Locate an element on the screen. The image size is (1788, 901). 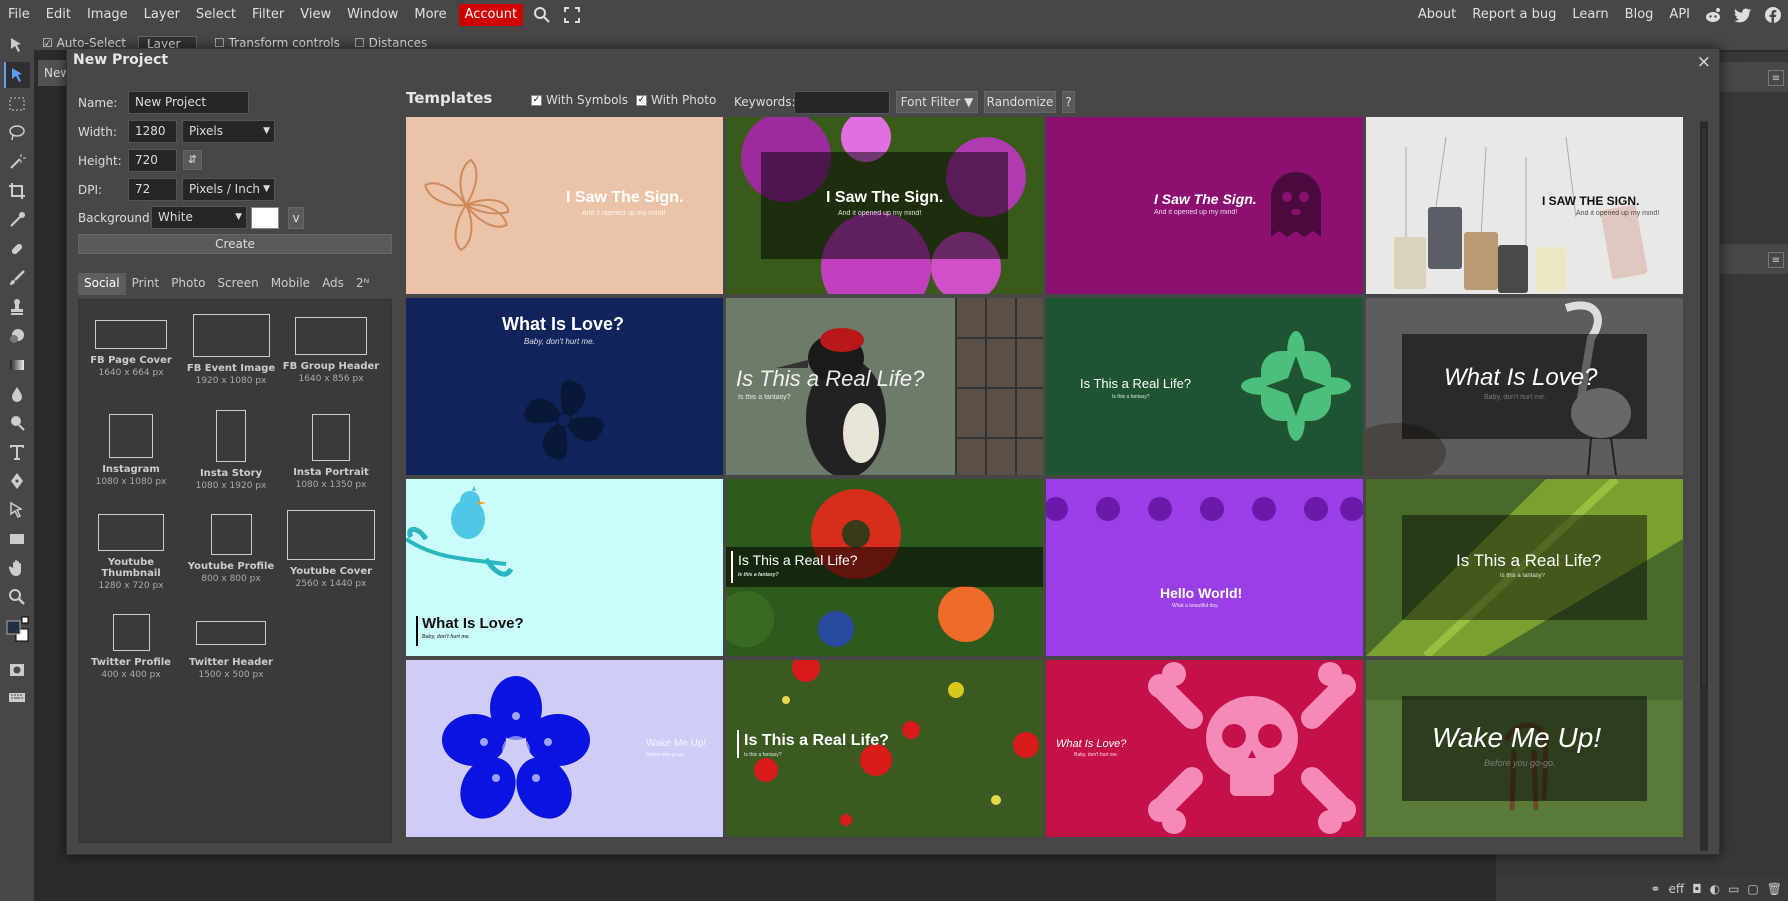
width-input: 1280 is located at coordinates (152, 131).